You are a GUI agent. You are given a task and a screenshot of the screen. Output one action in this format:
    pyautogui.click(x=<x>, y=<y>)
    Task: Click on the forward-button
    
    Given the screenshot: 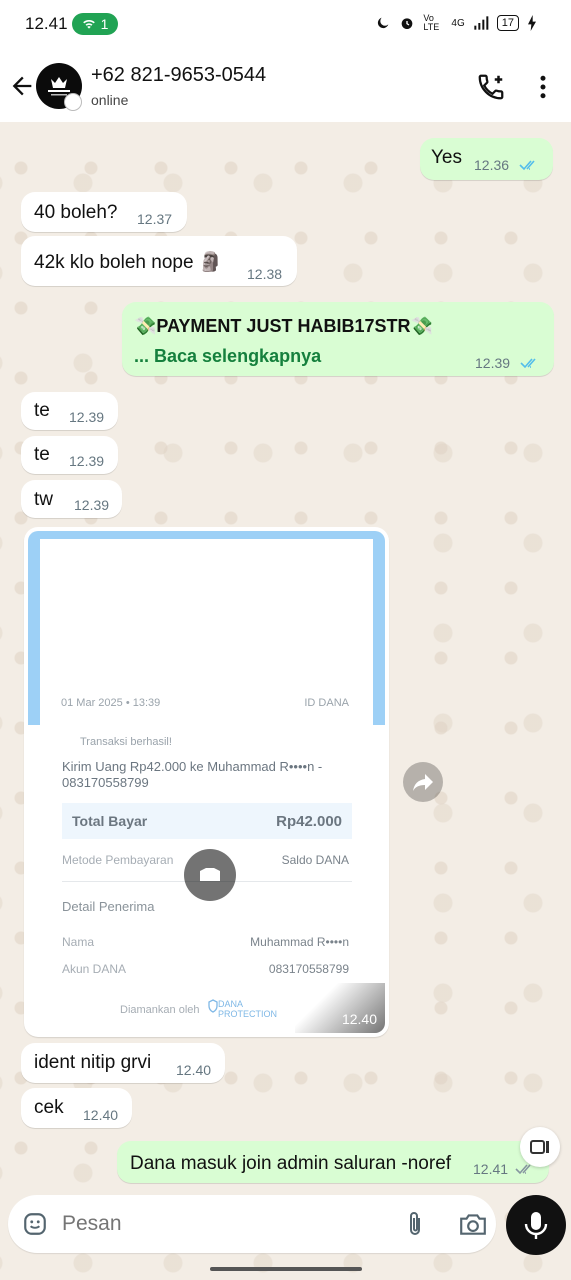 What is the action you would take?
    pyautogui.click(x=423, y=782)
    